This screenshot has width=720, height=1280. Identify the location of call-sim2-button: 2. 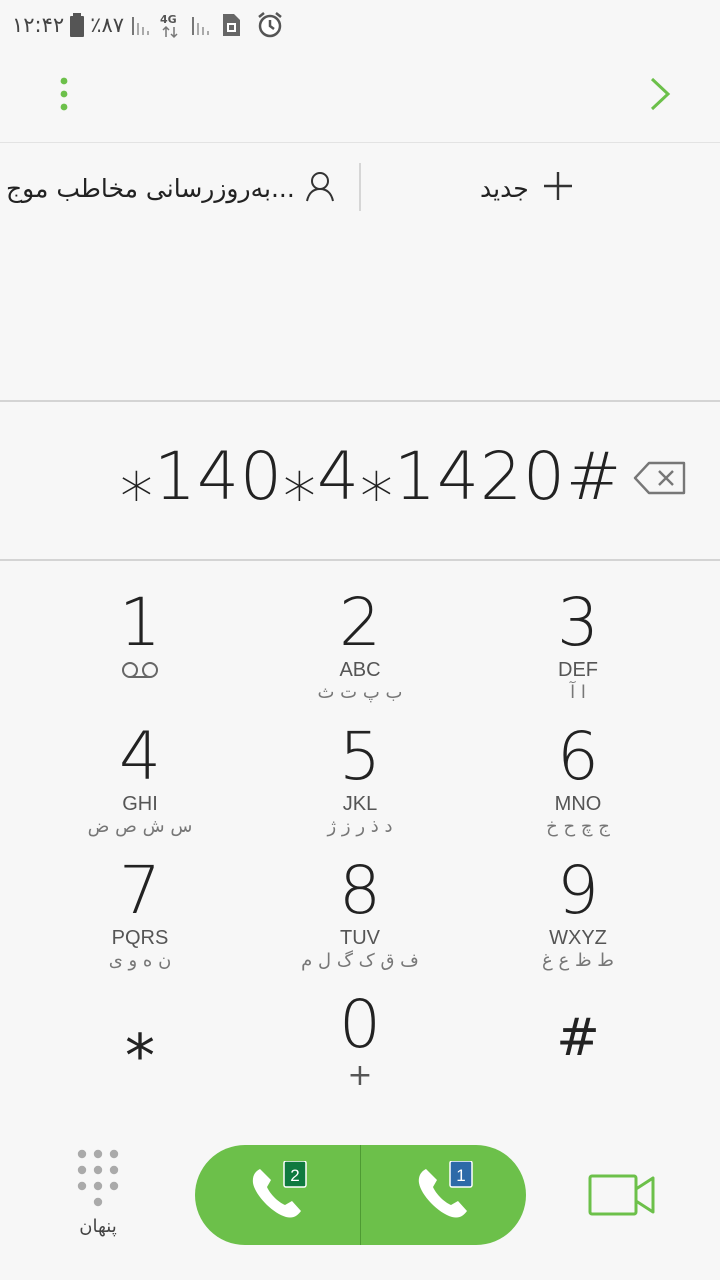
(277, 1195).